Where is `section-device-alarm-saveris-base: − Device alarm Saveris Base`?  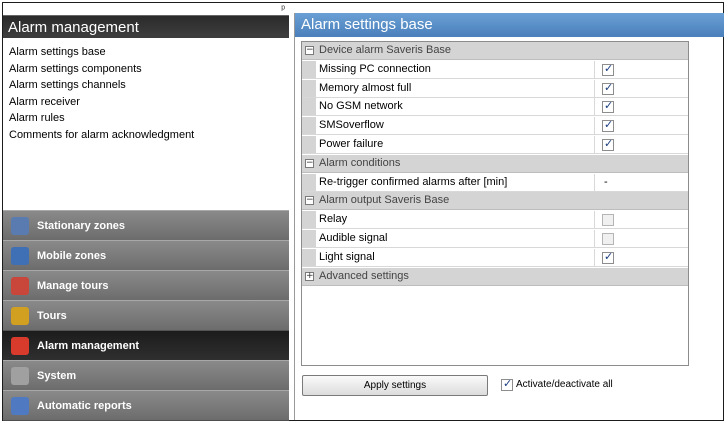 section-device-alarm-saveris-base: − Device alarm Saveris Base is located at coordinates (495, 51).